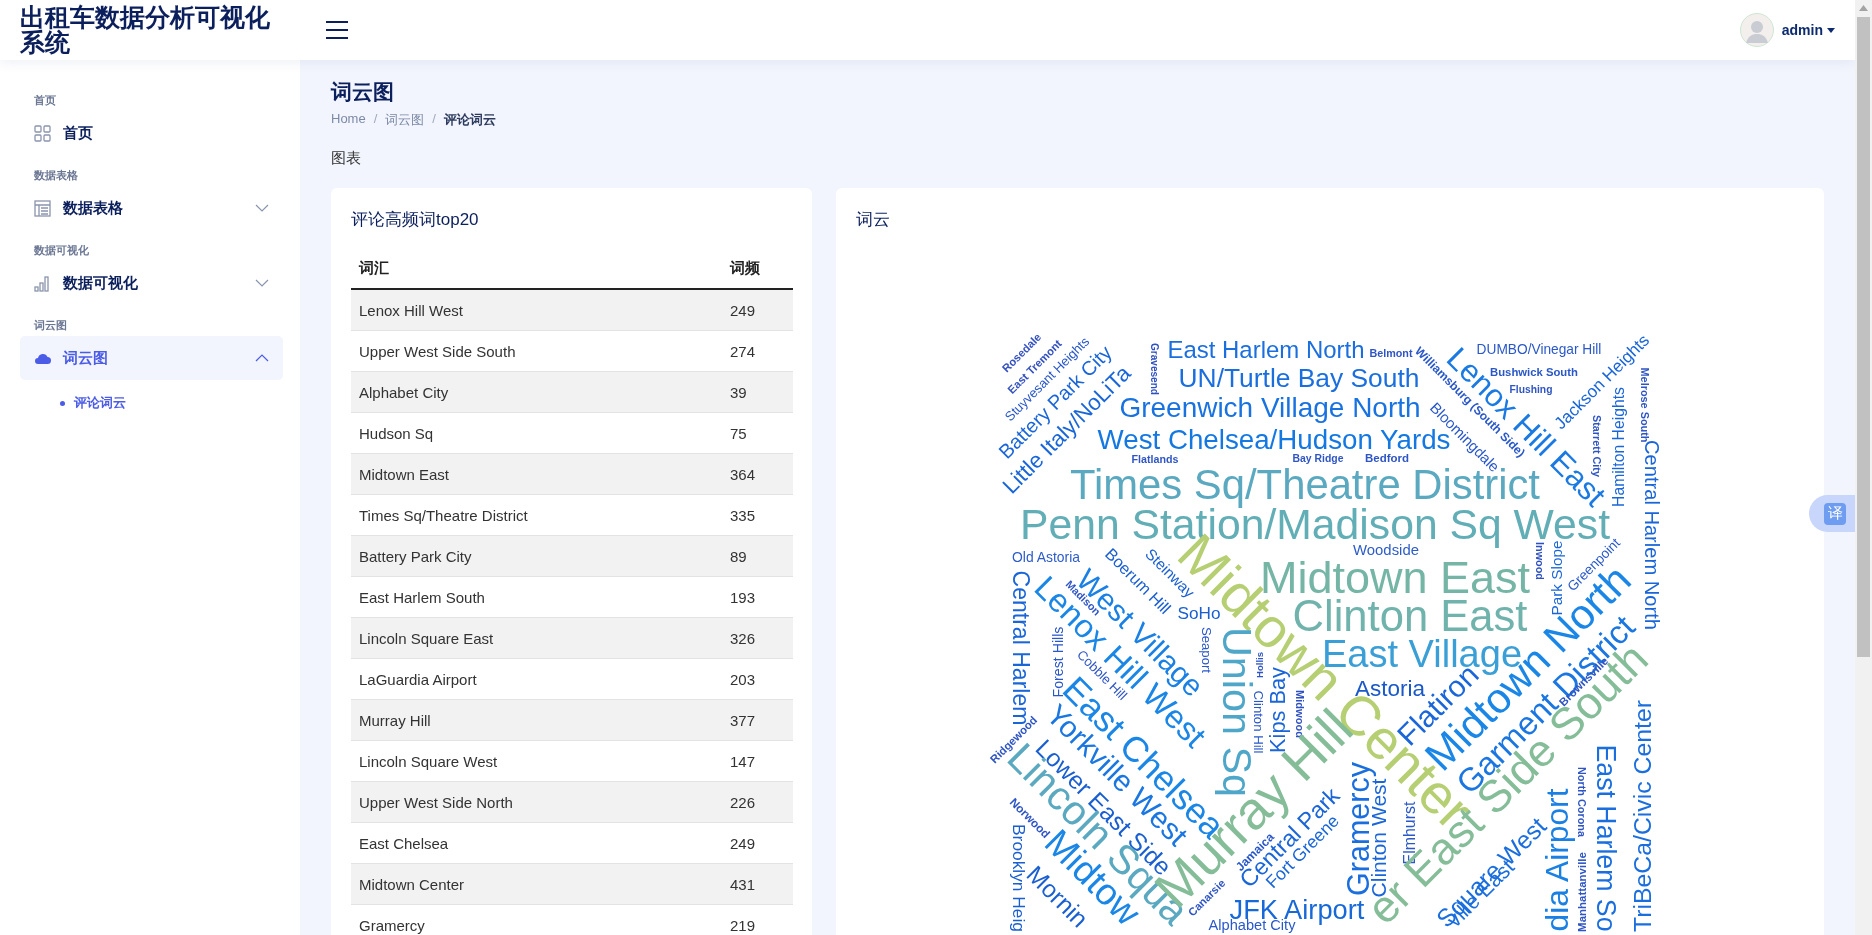 This screenshot has height=935, width=1872. What do you see at coordinates (415, 556) in the screenshot?
I see `table-cell: Battery Park City` at bounding box center [415, 556].